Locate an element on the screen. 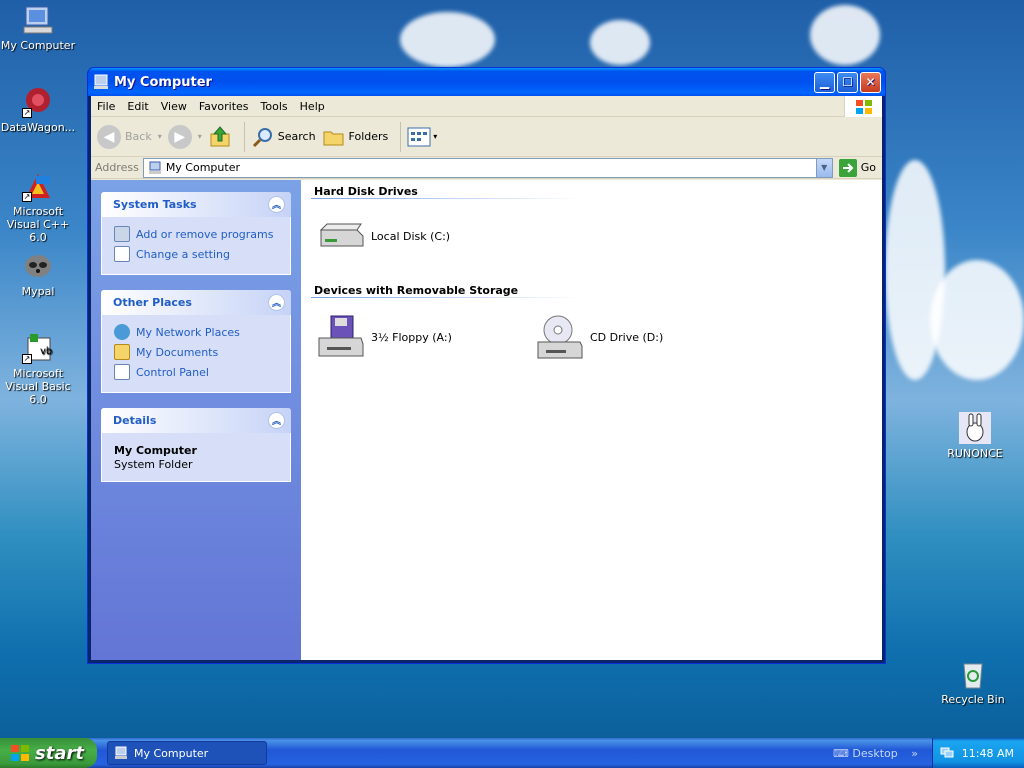  menu-edit: Edit is located at coordinates (137, 106).